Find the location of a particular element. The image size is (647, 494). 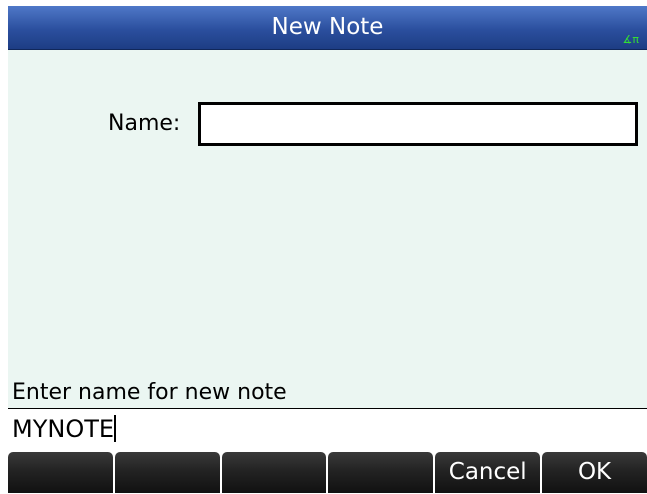

command-line: MYNOTE is located at coordinates (327, 430).